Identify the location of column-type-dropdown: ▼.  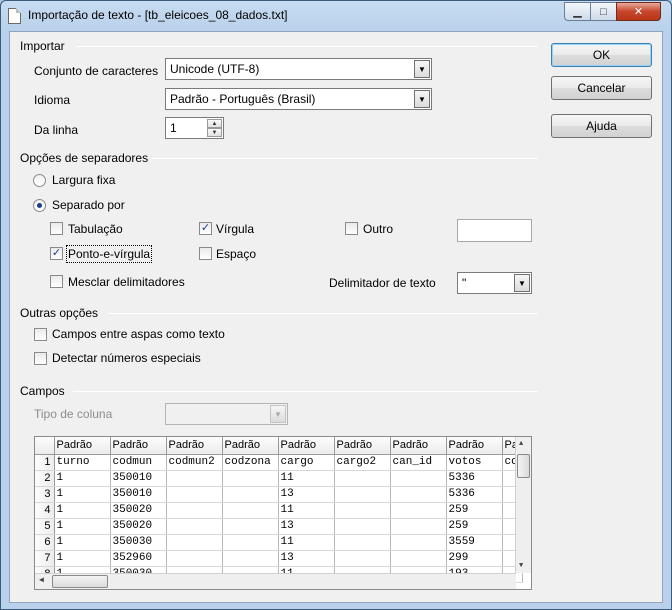
(226, 414).